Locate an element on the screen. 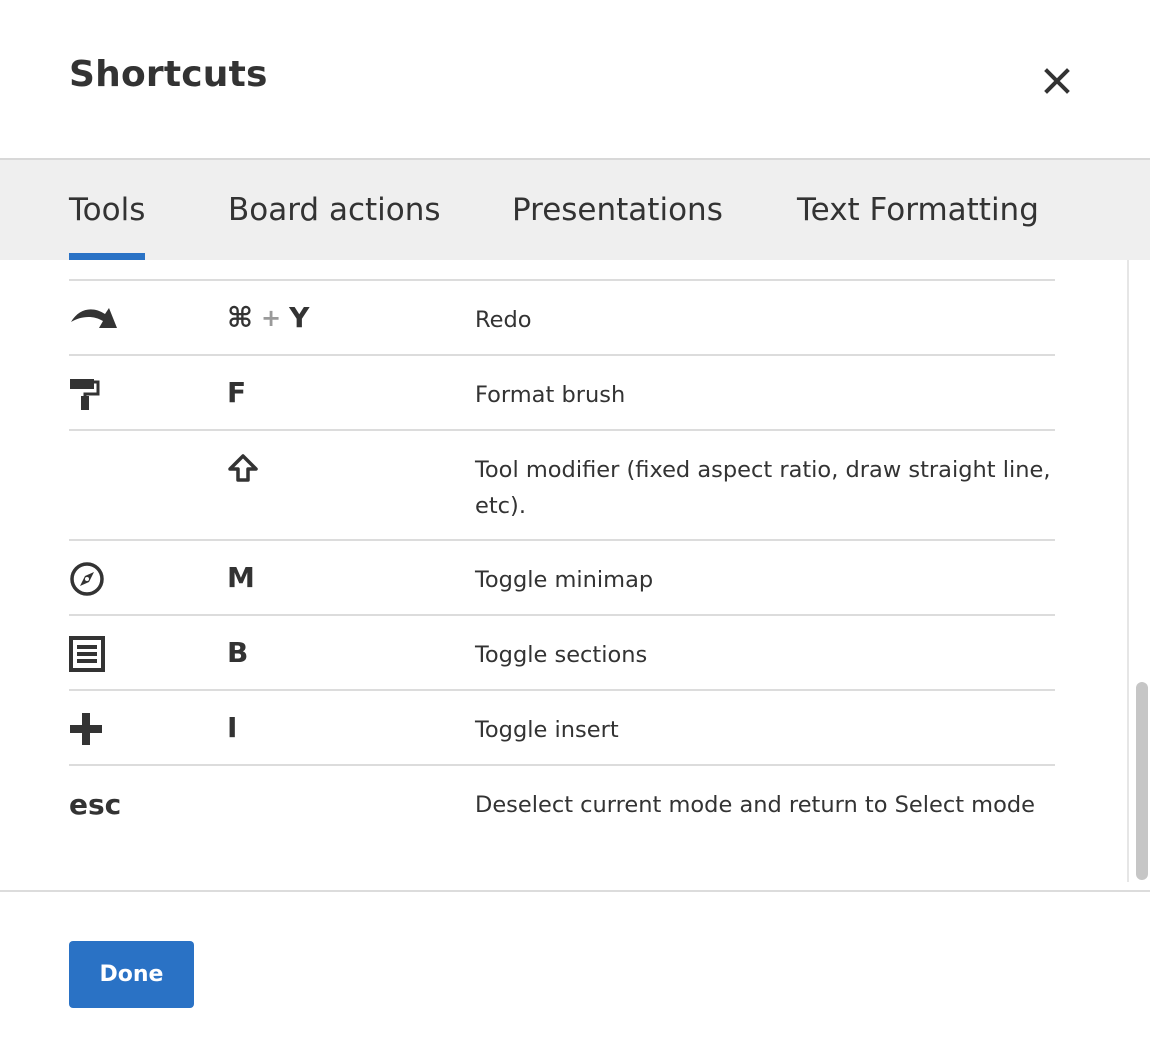 This screenshot has width=1150, height=1054. plus-icon is located at coordinates (86, 729).